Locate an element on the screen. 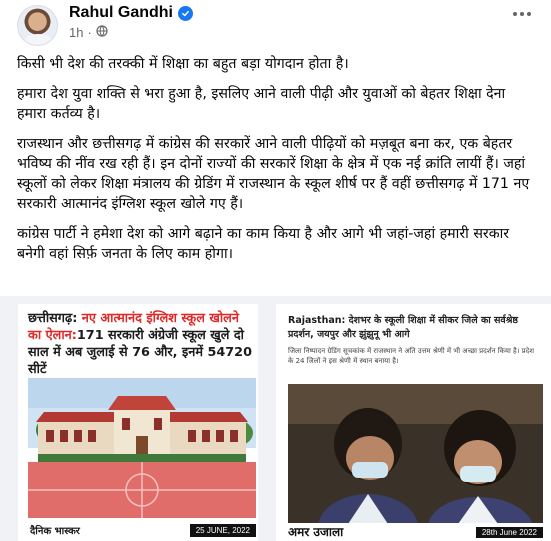  headline-label: Rajasthan: is located at coordinates (318, 320).